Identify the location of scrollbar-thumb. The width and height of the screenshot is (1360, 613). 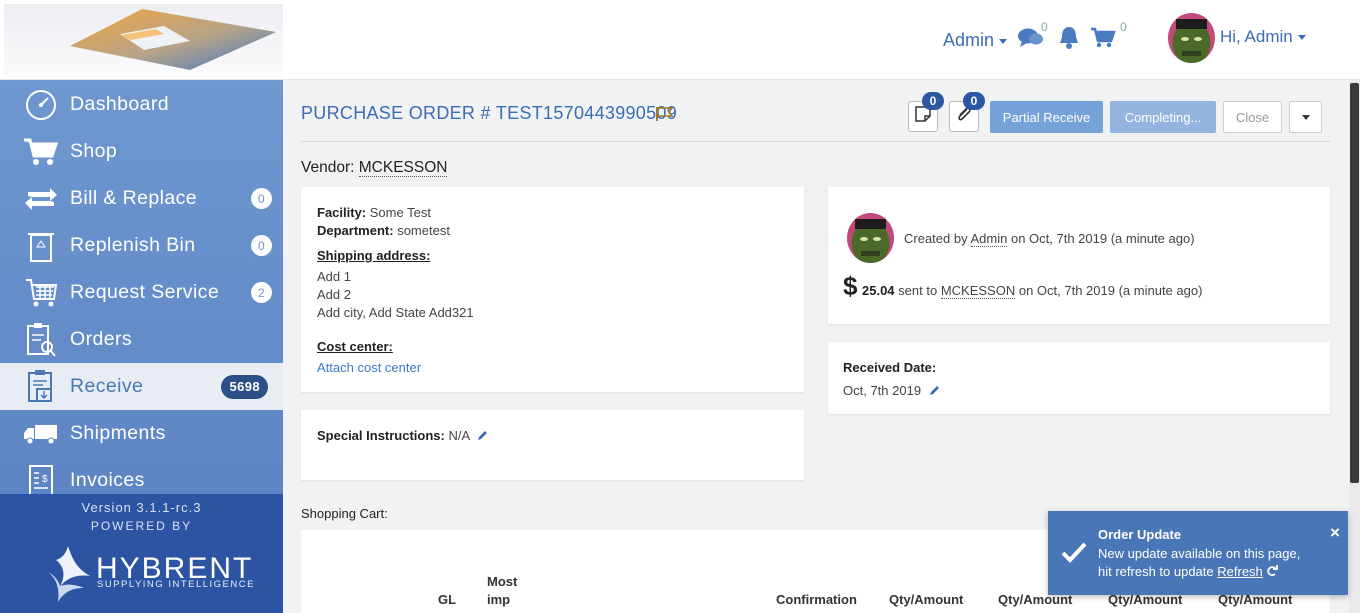
(1354, 283).